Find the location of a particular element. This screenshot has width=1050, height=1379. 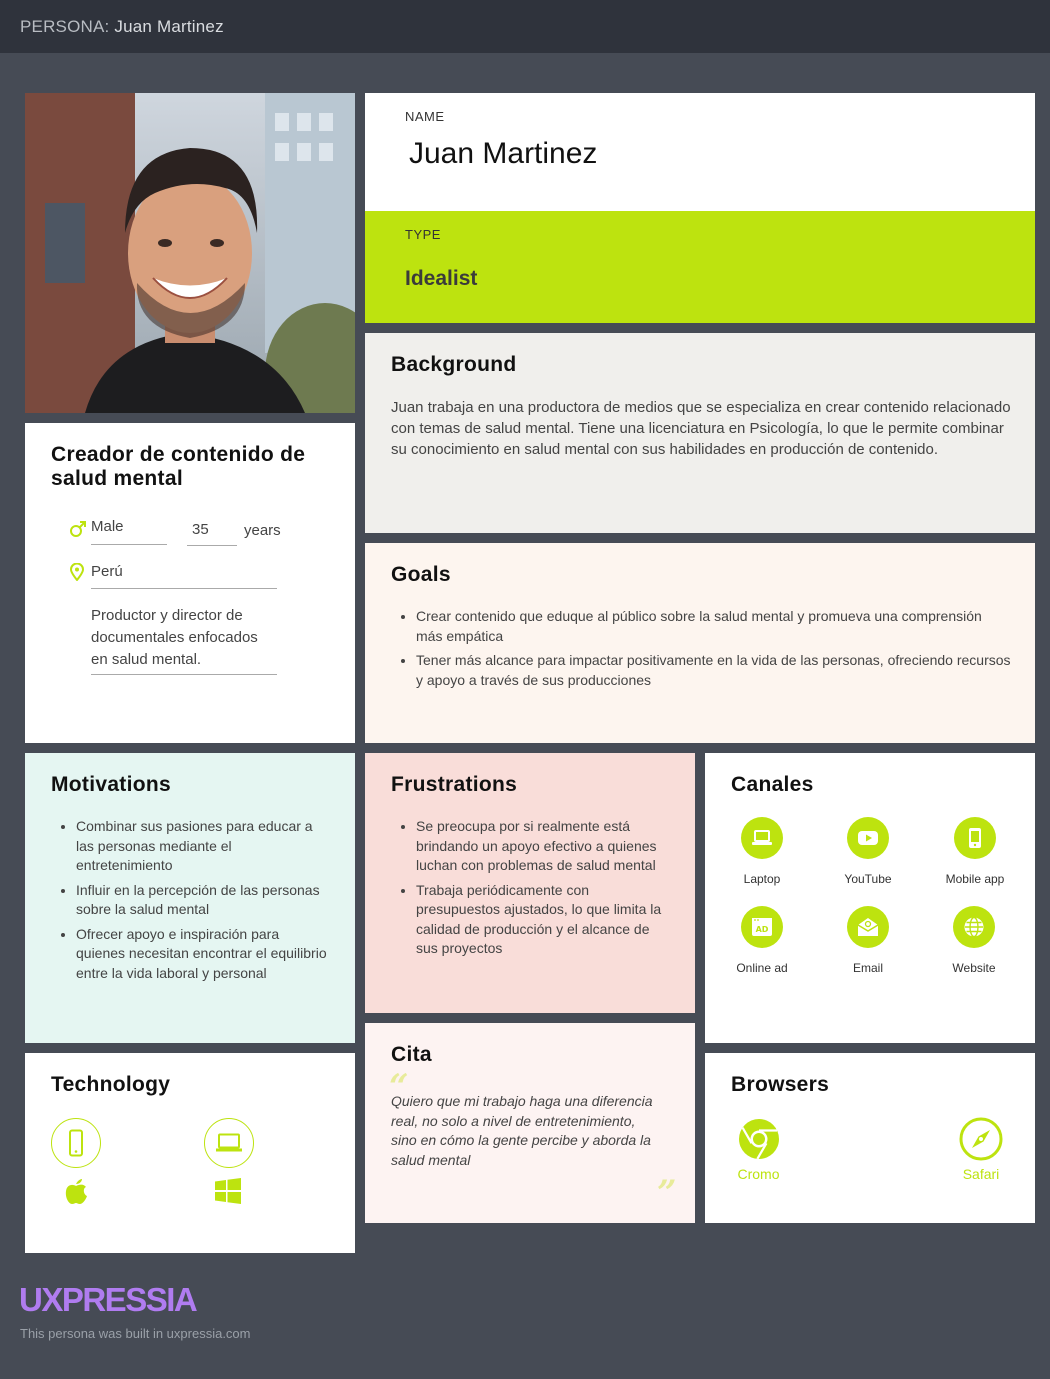

cita-title: Cita is located at coordinates (411, 1054).